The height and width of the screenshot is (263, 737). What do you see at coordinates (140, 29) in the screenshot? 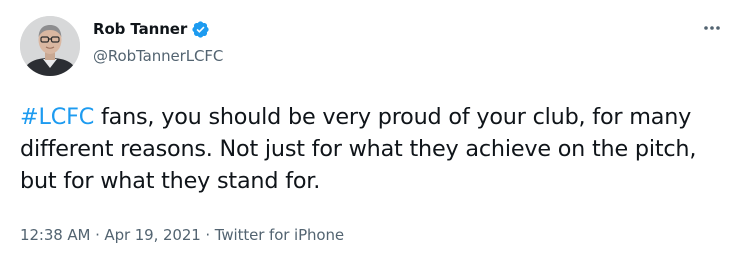
I see `author-display-name: Rob Tanner` at bounding box center [140, 29].